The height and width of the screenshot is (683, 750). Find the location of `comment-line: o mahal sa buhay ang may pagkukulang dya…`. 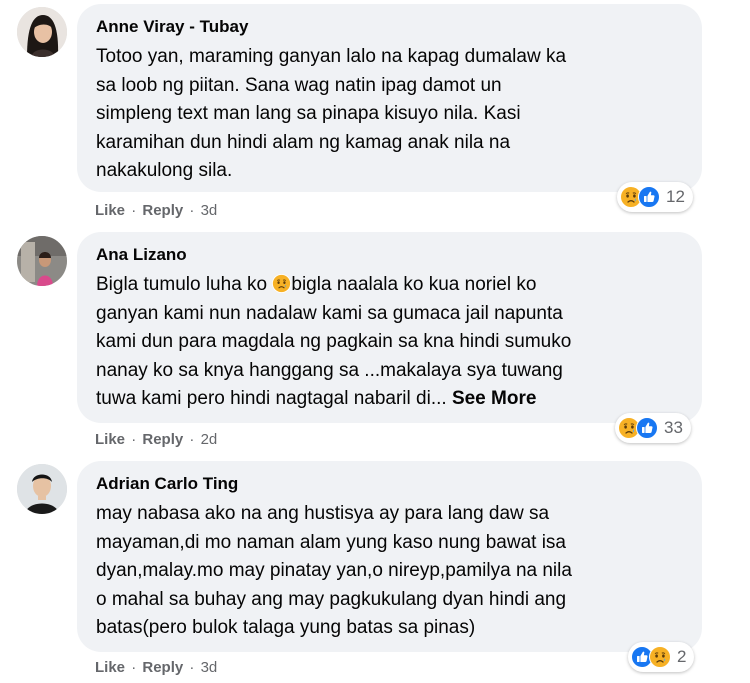

comment-line: o mahal sa buhay ang may pagkukulang dya… is located at coordinates (331, 599).